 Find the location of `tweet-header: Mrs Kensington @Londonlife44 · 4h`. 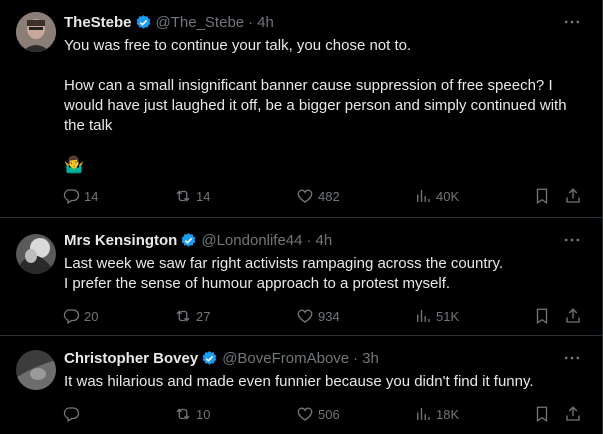

tweet-header: Mrs Kensington @Londonlife44 · 4h is located at coordinates (198, 240).